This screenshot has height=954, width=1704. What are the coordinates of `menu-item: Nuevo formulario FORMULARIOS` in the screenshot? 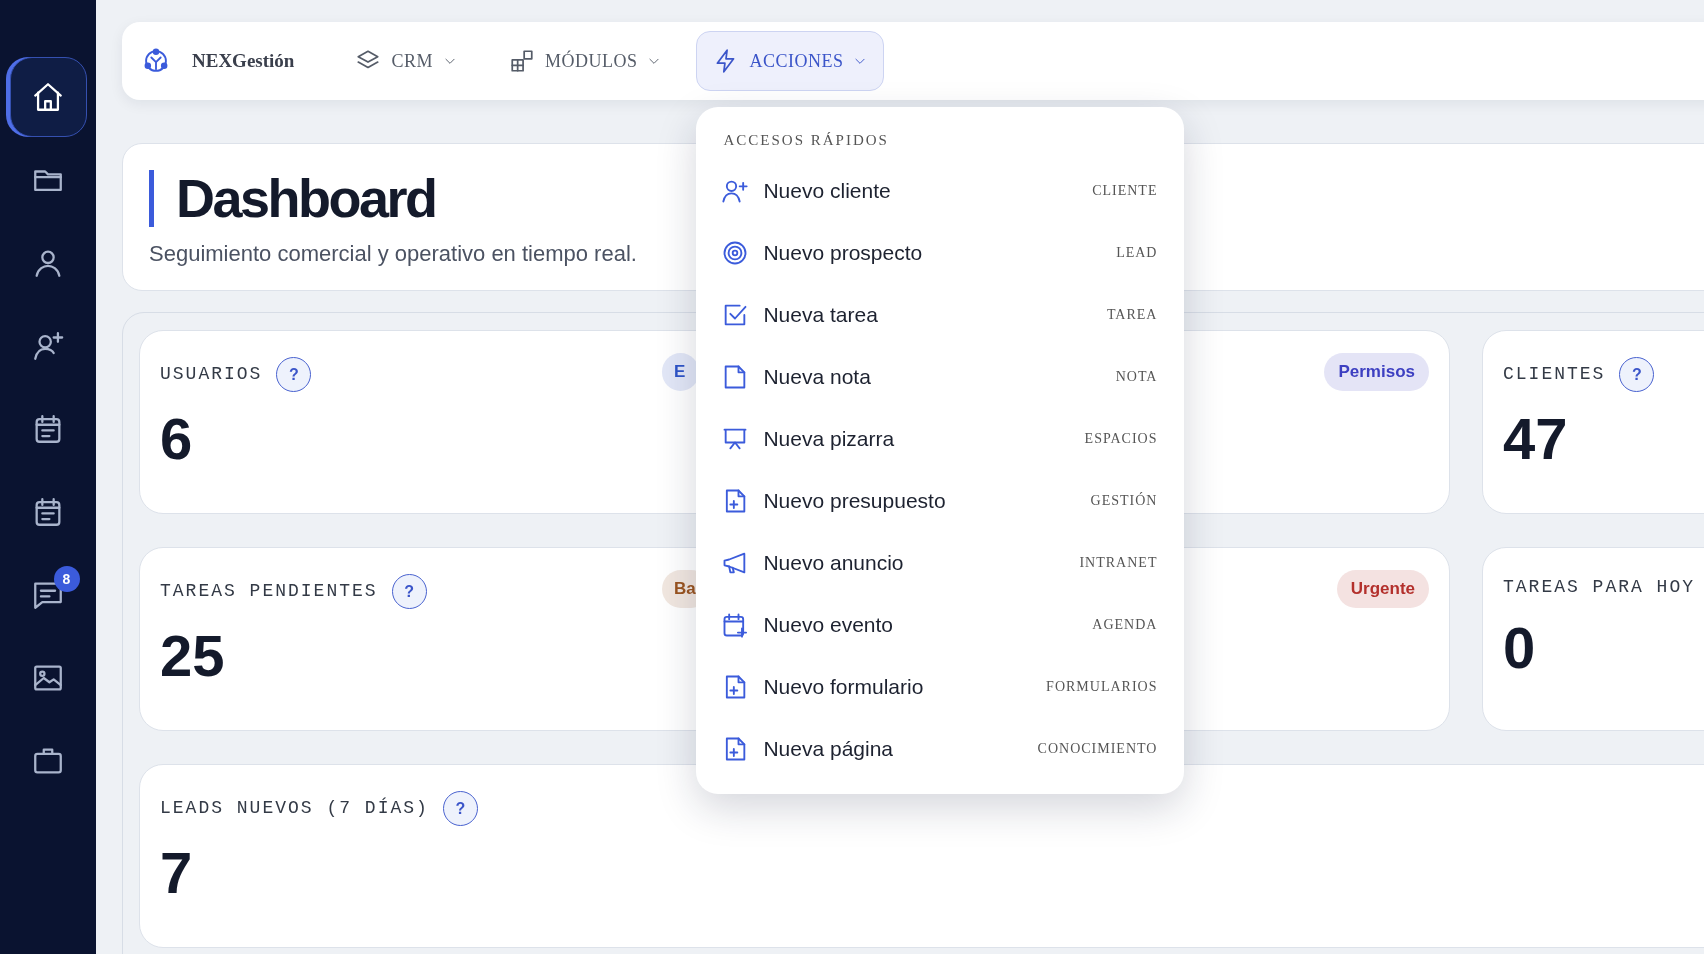 It's located at (939, 686).